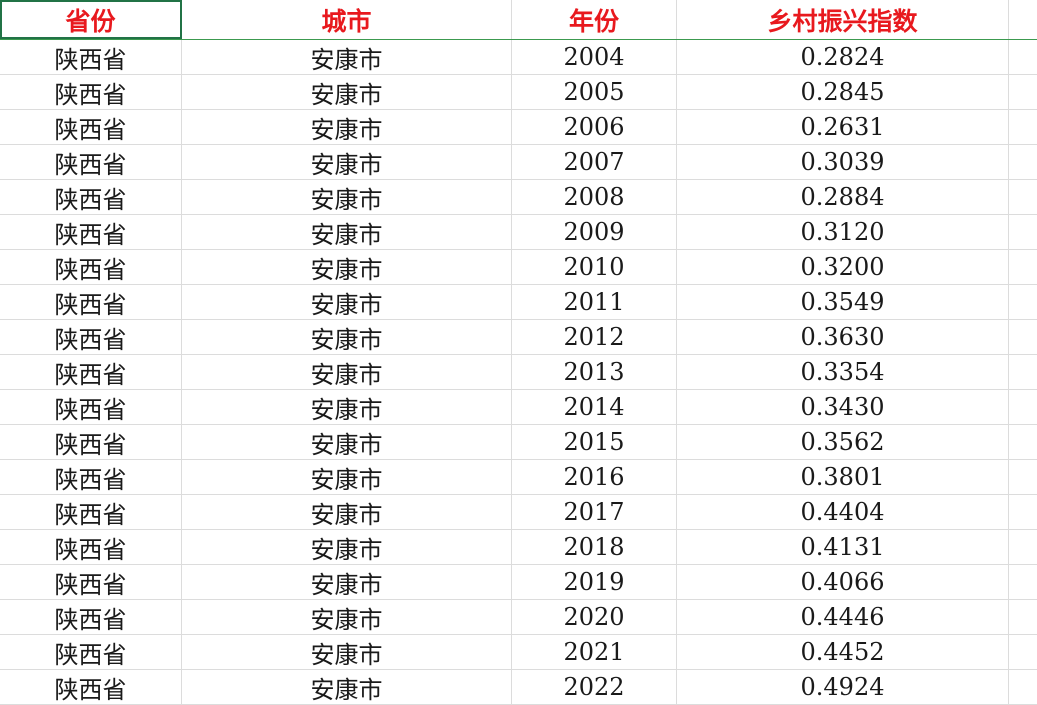 The image size is (1037, 705). Describe the element at coordinates (594, 407) in the screenshot. I see `year-cell: 2014` at that location.